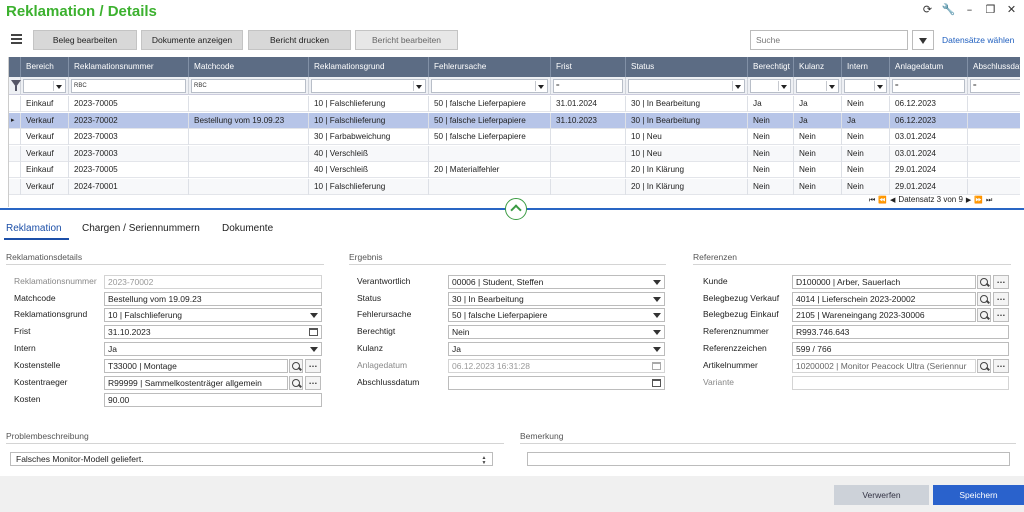 The height and width of the screenshot is (512, 1024). What do you see at coordinates (16, 39) in the screenshot?
I see `hamburger-menu-icon` at bounding box center [16, 39].